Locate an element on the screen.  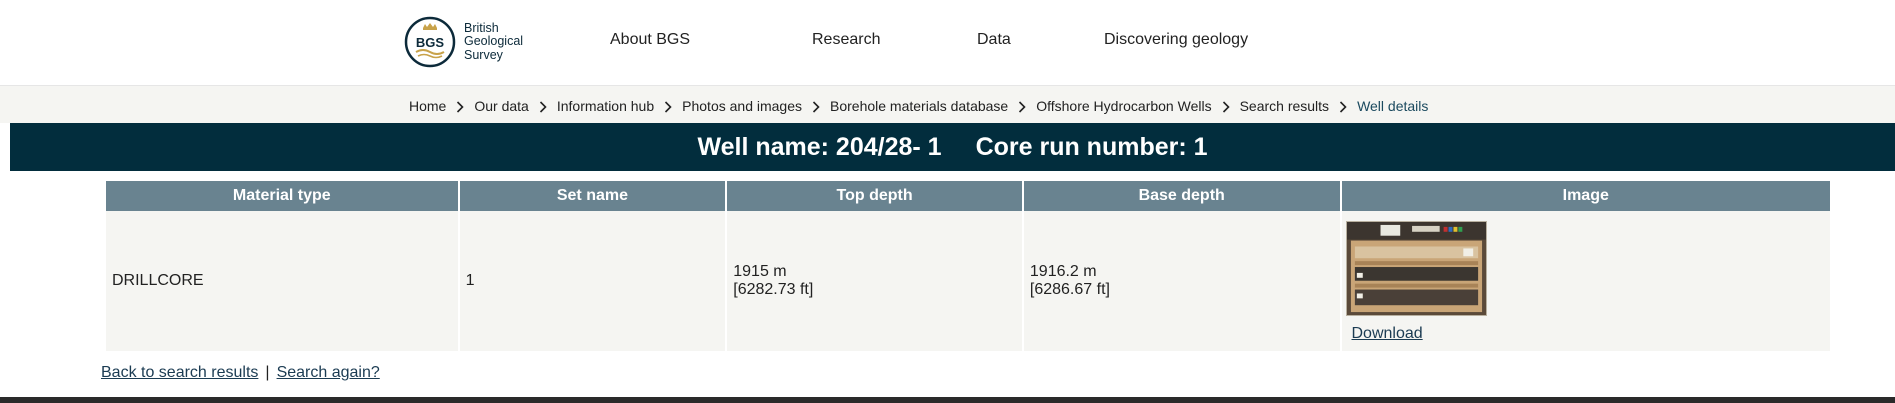
logo-mark-text: BGS is located at coordinates (430, 42).